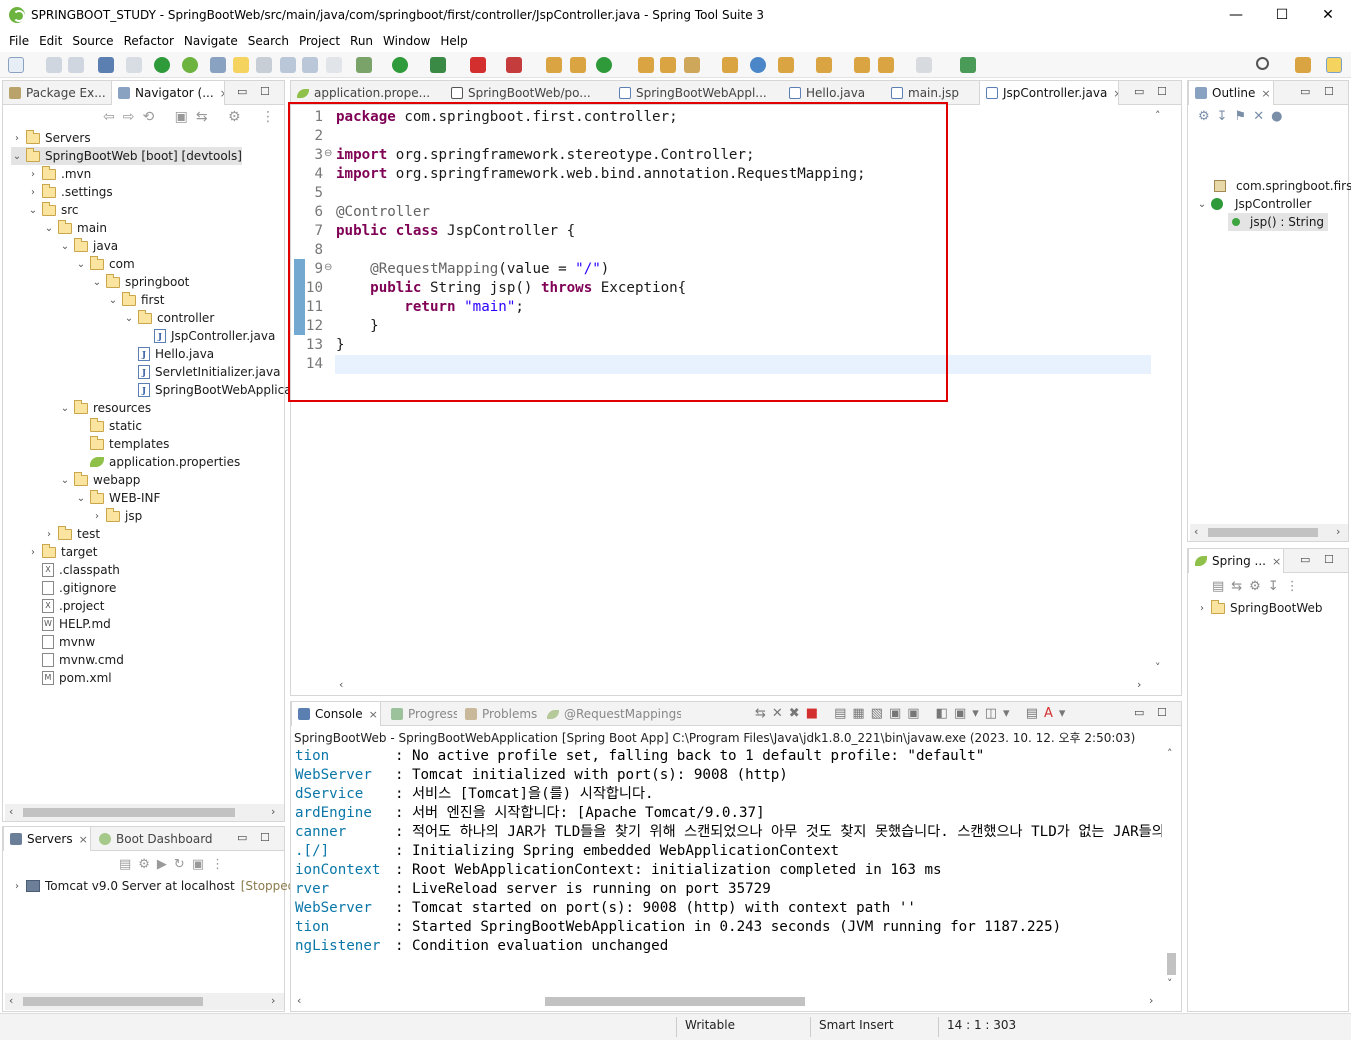 The width and height of the screenshot is (1351, 1040). I want to click on globe-icon, so click(758, 65).